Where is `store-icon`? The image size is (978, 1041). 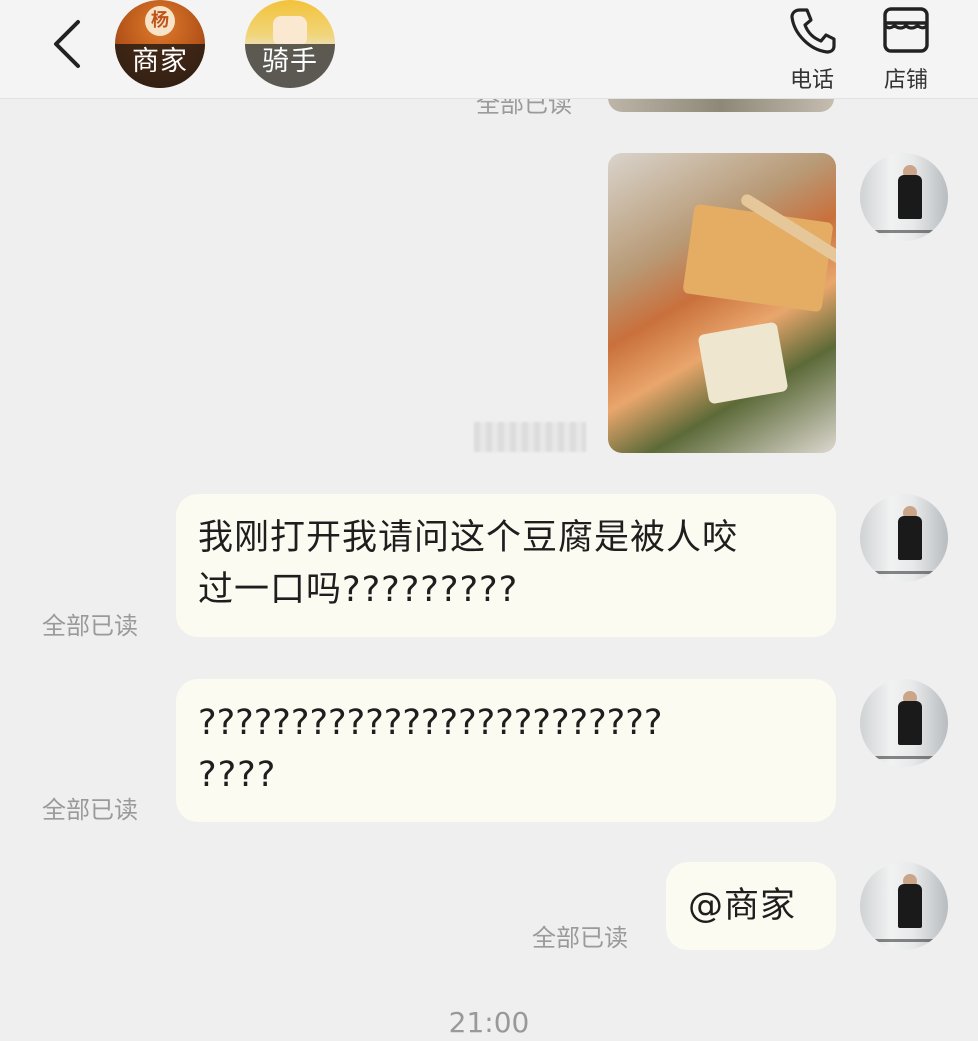 store-icon is located at coordinates (906, 30).